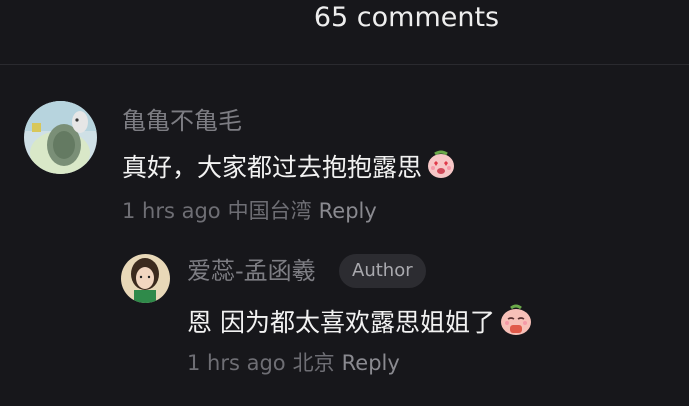 This screenshot has width=689, height=406. Describe the element at coordinates (382, 271) in the screenshot. I see `author-badge: Author` at that location.